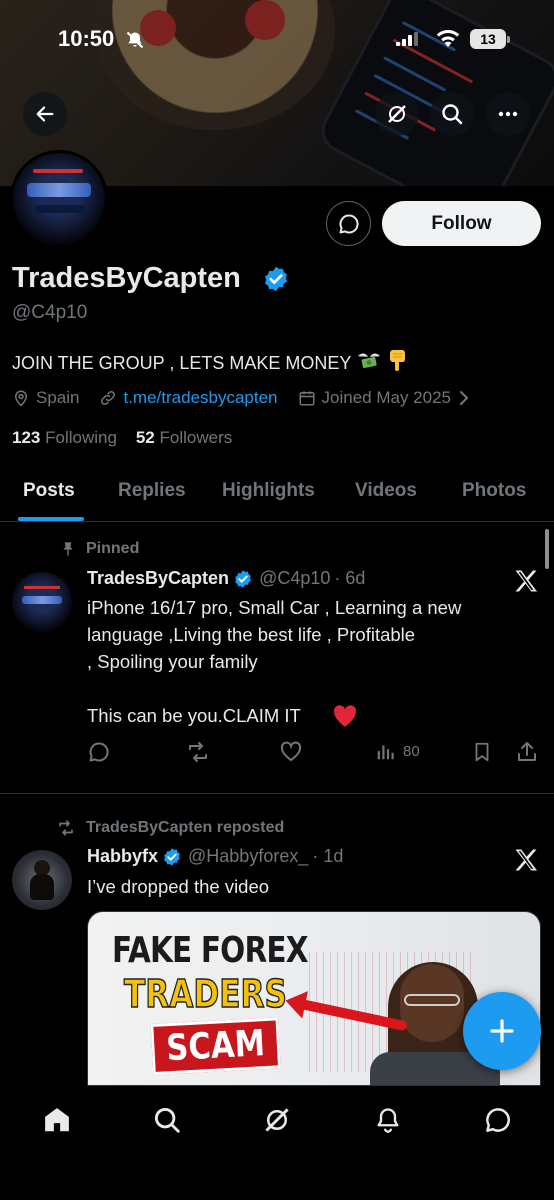 Image resolution: width=554 pixels, height=1200 pixels. Describe the element at coordinates (135, 42) in the screenshot. I see `silent-bell-icon` at that location.